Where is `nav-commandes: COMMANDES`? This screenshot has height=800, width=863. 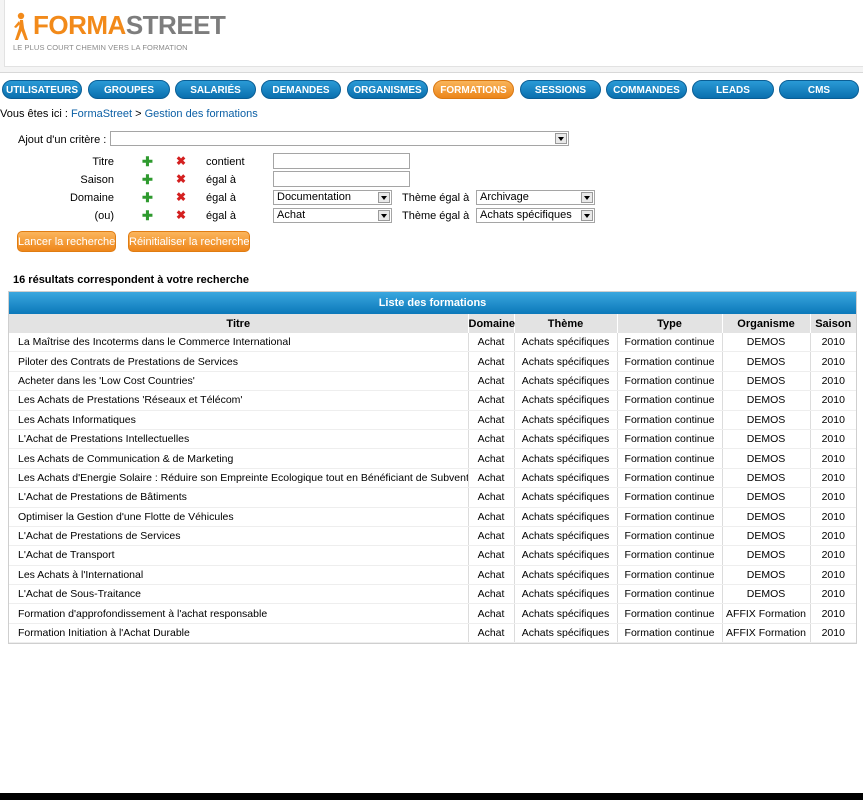 nav-commandes: COMMANDES is located at coordinates (646, 89).